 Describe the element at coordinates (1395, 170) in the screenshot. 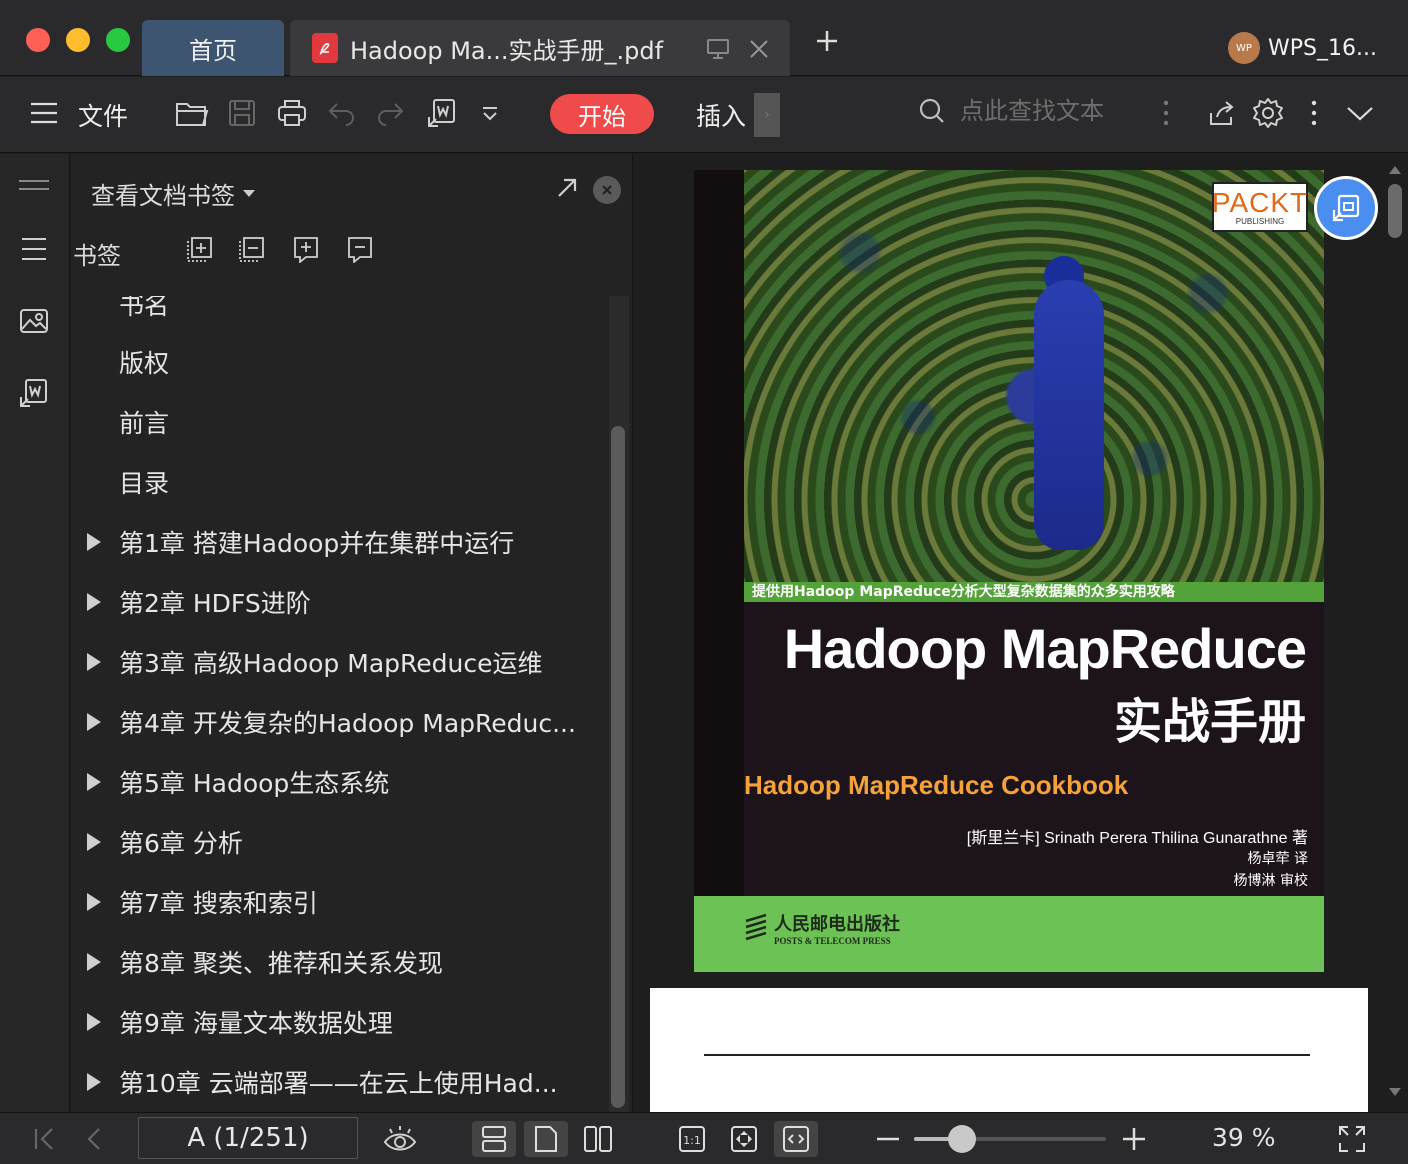

I see `scroll-up-icon` at that location.